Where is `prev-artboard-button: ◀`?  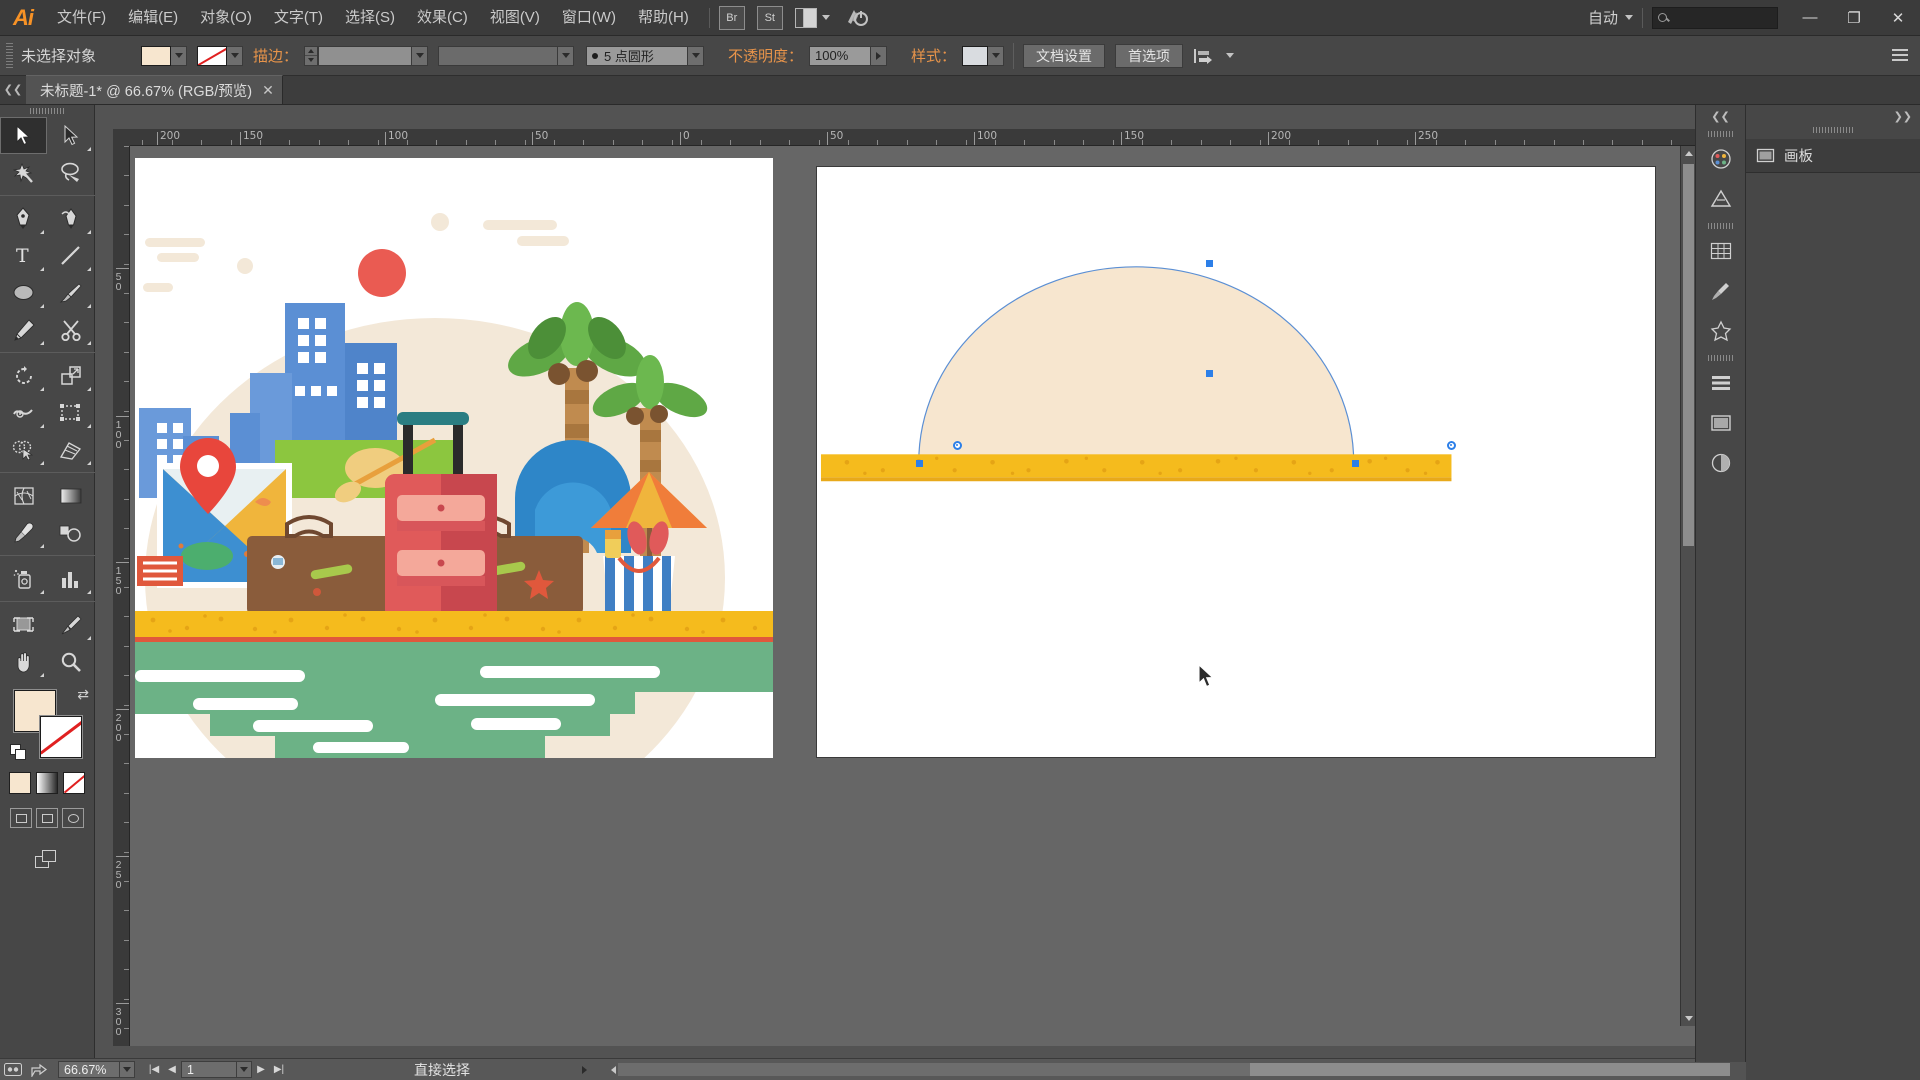 prev-artboard-button: ◀ is located at coordinates (172, 1069).